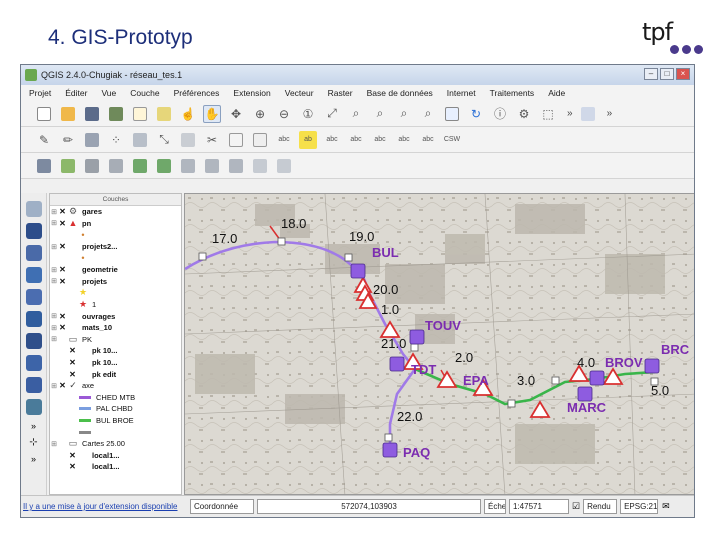 This screenshot has height=540, width=720. Describe the element at coordinates (164, 166) in the screenshot. I see `add-oracle-icon` at that location.